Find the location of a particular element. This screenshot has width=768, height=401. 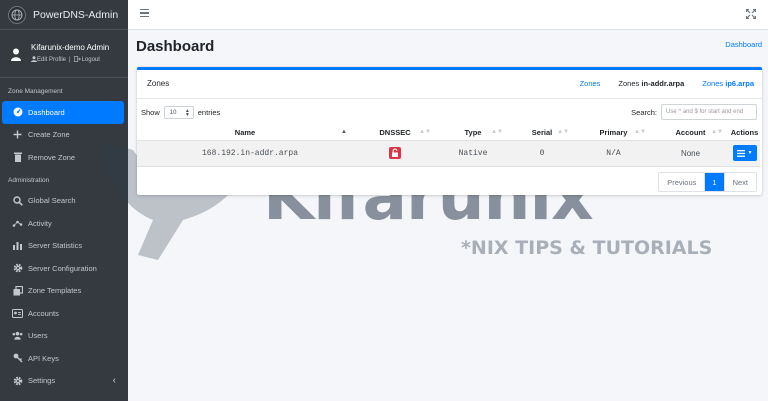

sidebar-item-label: Remove Zone is located at coordinates (52, 157).